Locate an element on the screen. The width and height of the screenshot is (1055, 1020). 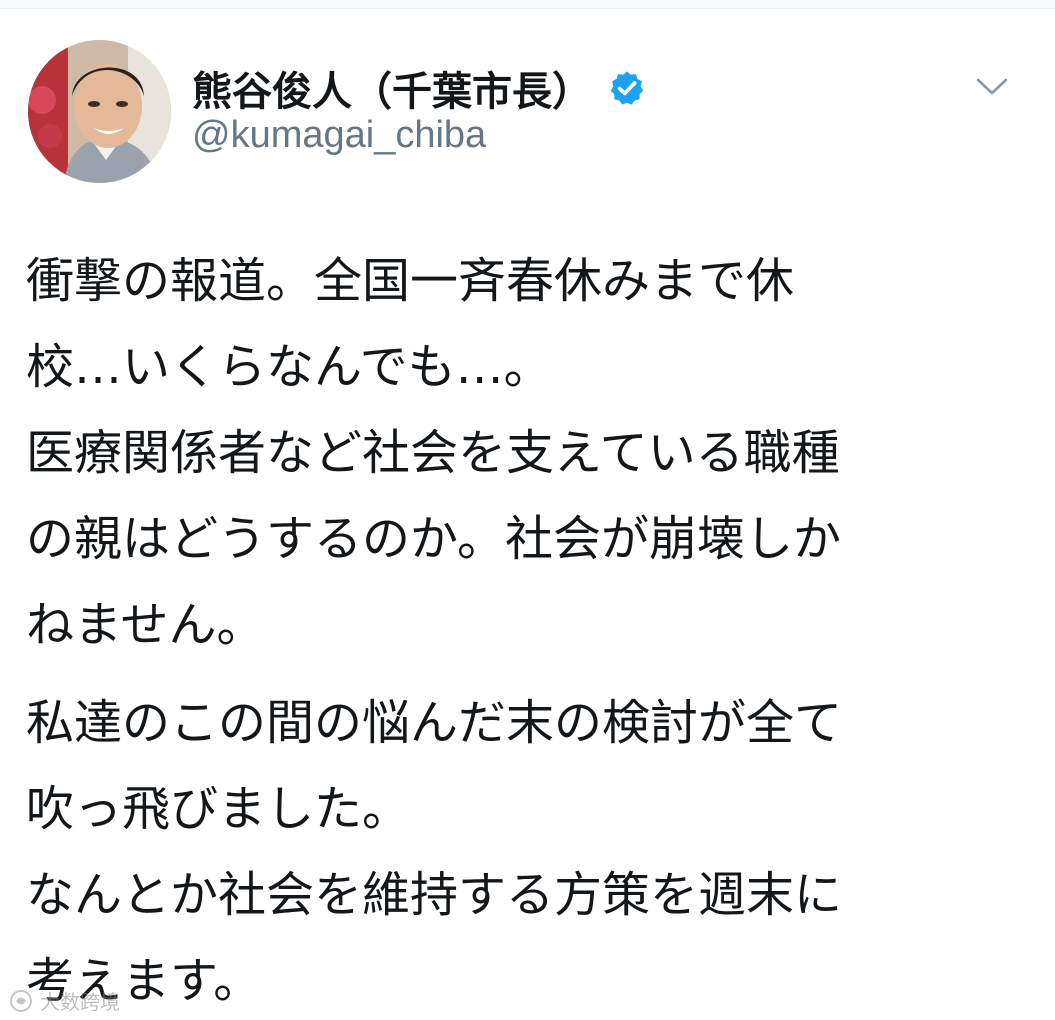
tweet-line: 吹っ飛びました。 is located at coordinates (218, 809).